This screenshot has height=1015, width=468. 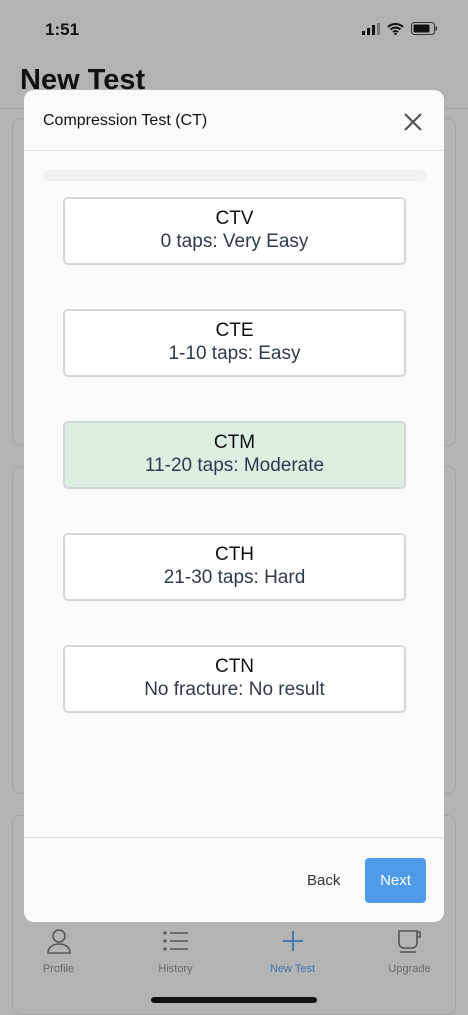 What do you see at coordinates (234, 175) in the screenshot?
I see `progress-bar` at bounding box center [234, 175].